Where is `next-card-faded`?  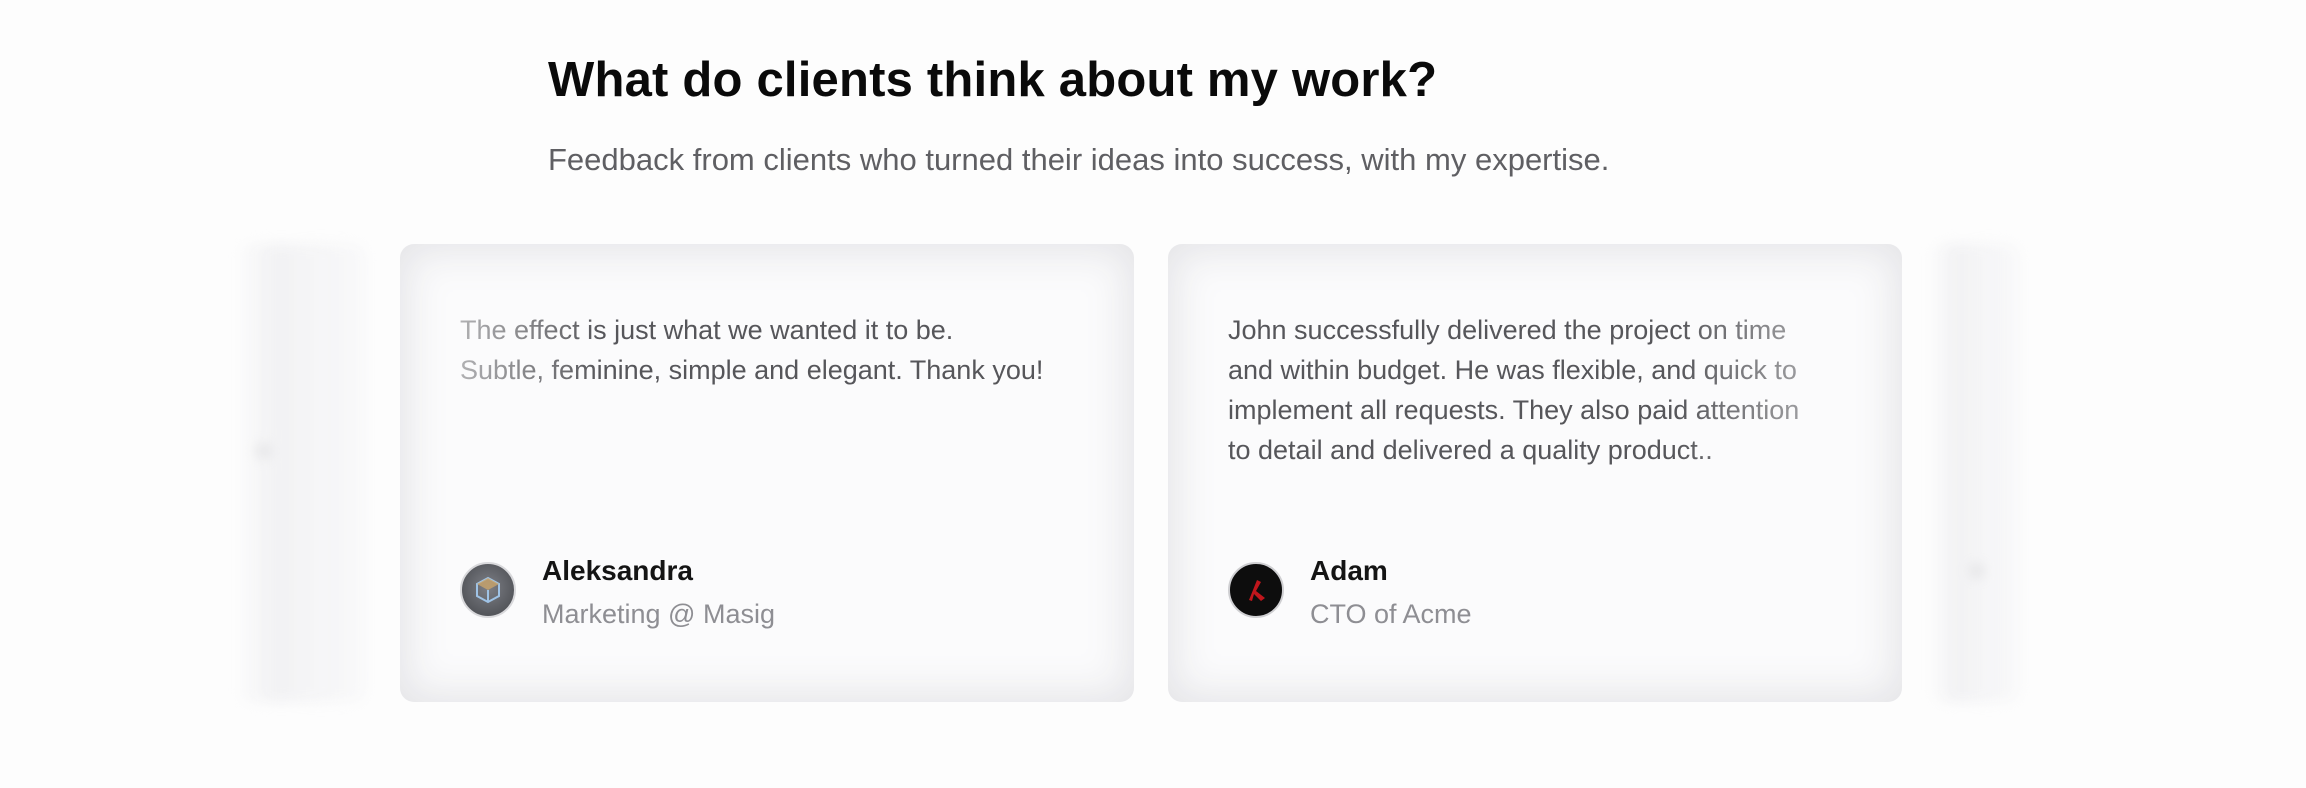 next-card-faded is located at coordinates (1975, 473).